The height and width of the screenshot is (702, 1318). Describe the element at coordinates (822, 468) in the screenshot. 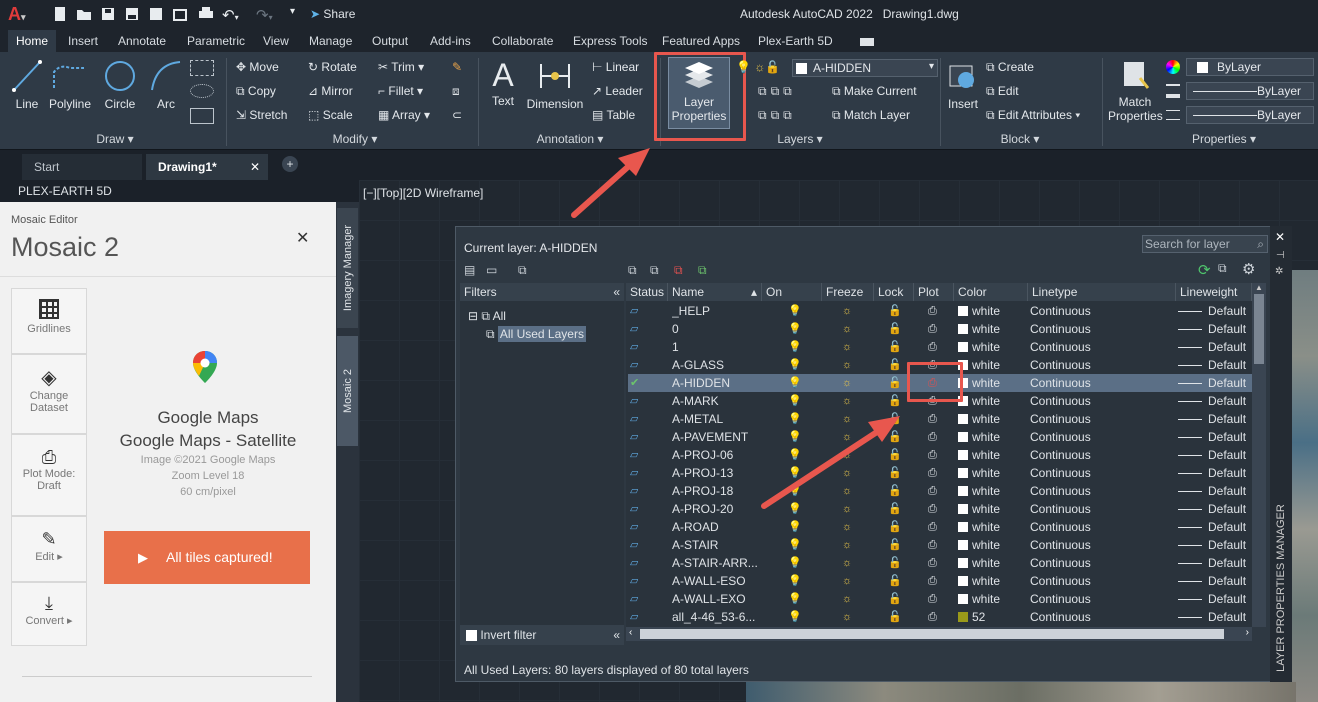

I see `arrow-to-plot-cell` at that location.